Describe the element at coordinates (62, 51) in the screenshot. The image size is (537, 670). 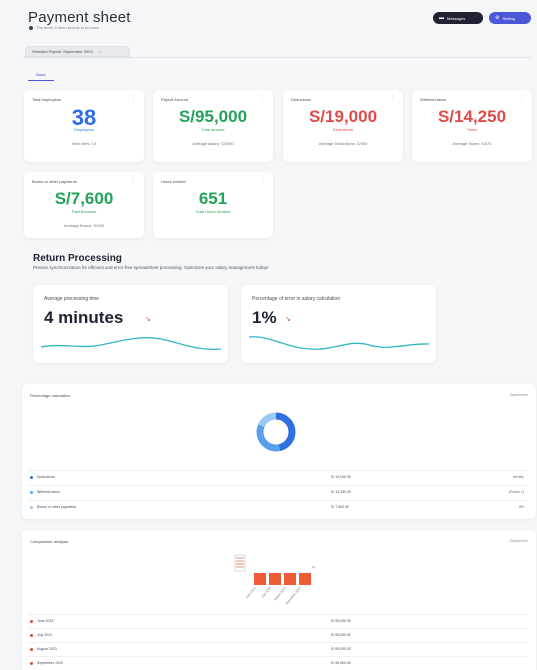
I see `payroll-tab-label: Selected Payroll: September 2023` at that location.